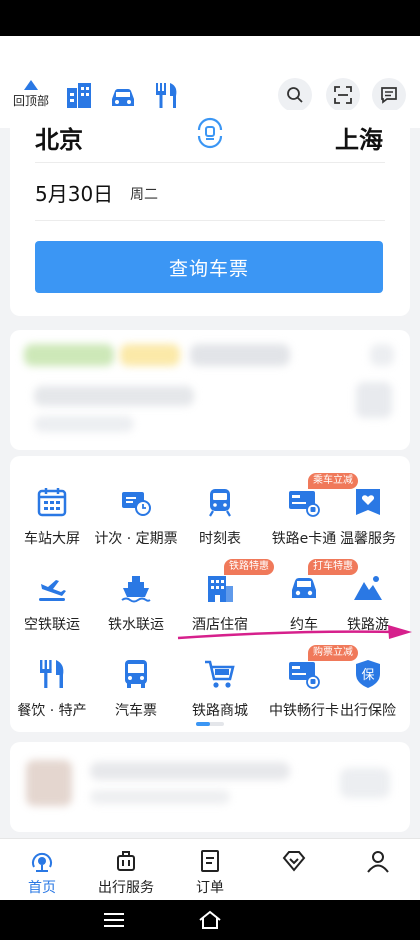  Describe the element at coordinates (79, 95) in the screenshot. I see `building-icon` at that location.